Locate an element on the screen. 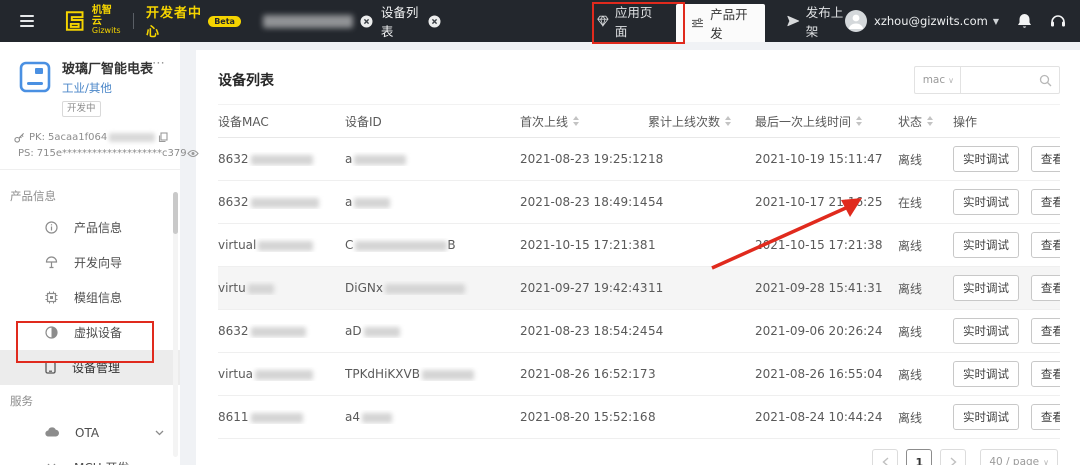 The width and height of the screenshot is (1080, 465). sidebar-item-label: 产品信息 is located at coordinates (98, 228).